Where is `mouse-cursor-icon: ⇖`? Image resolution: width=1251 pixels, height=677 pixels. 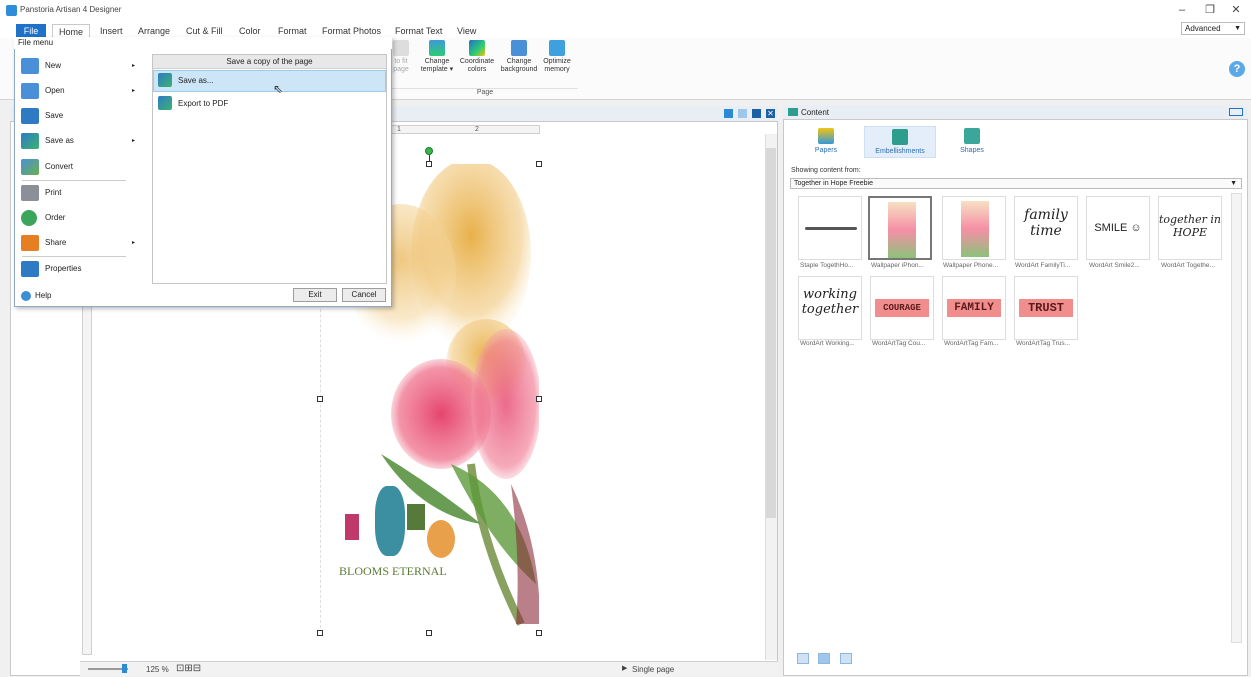
mouse-cursor-icon: ⇖ is located at coordinates (278, 89).